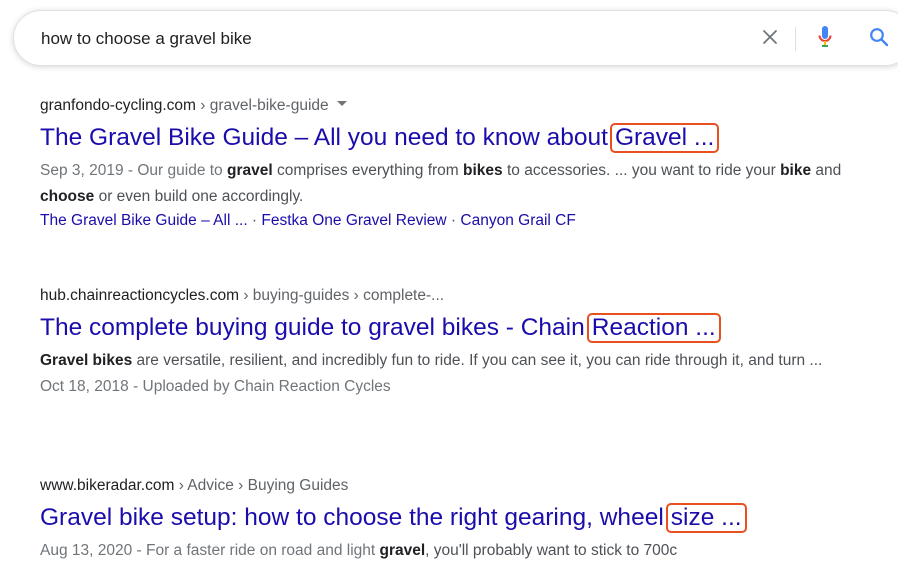 Image resolution: width=898 pixels, height=573 pixels. I want to click on snippet-text: or even build one accordingly., so click(199, 196).